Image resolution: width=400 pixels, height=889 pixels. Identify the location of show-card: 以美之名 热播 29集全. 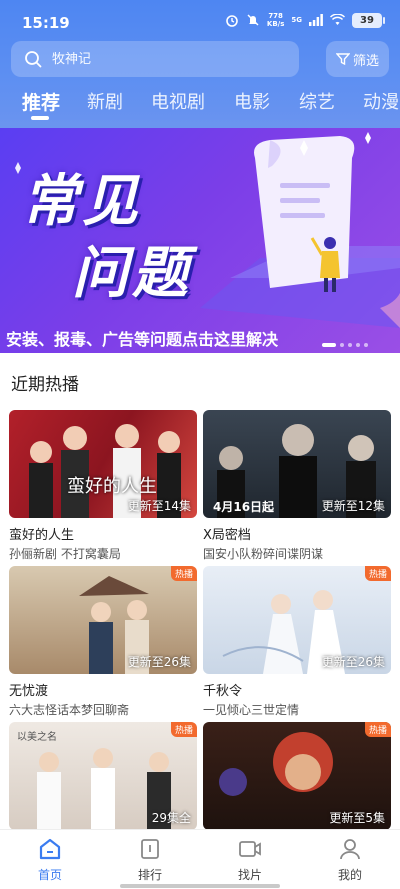
(103, 776).